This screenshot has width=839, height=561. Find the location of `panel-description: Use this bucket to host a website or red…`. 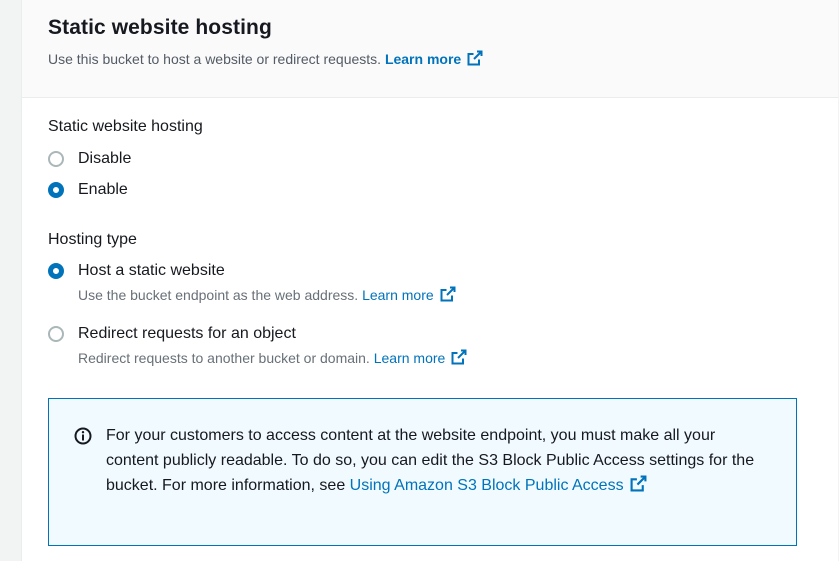

panel-description: Use this bucket to host a website or red… is located at coordinates (265, 58).